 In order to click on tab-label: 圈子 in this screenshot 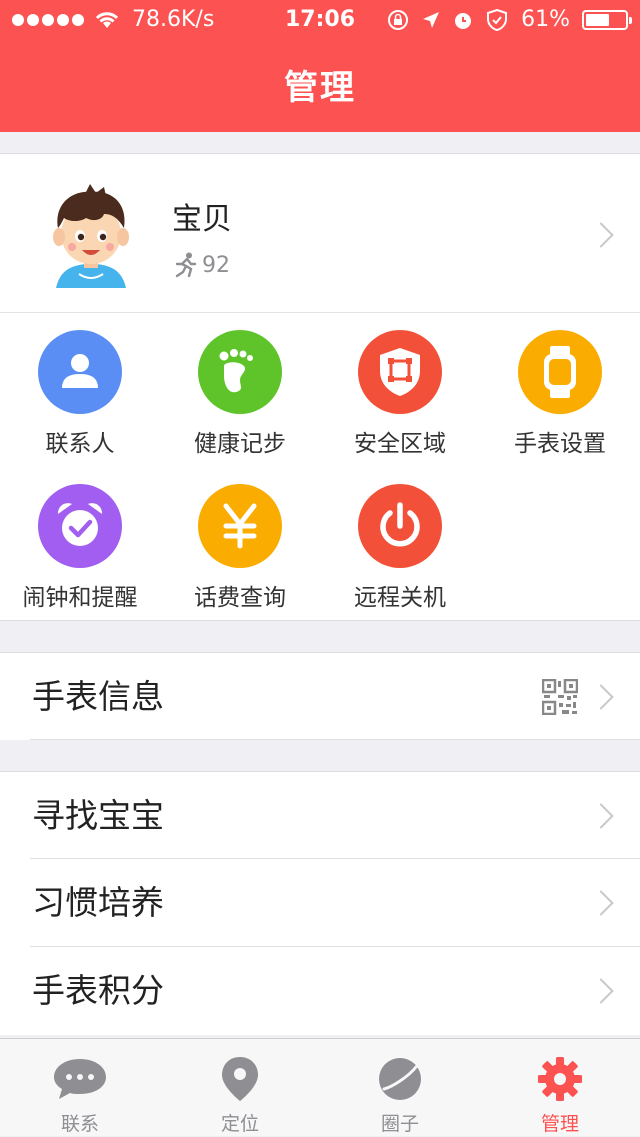, I will do `click(399, 1124)`.